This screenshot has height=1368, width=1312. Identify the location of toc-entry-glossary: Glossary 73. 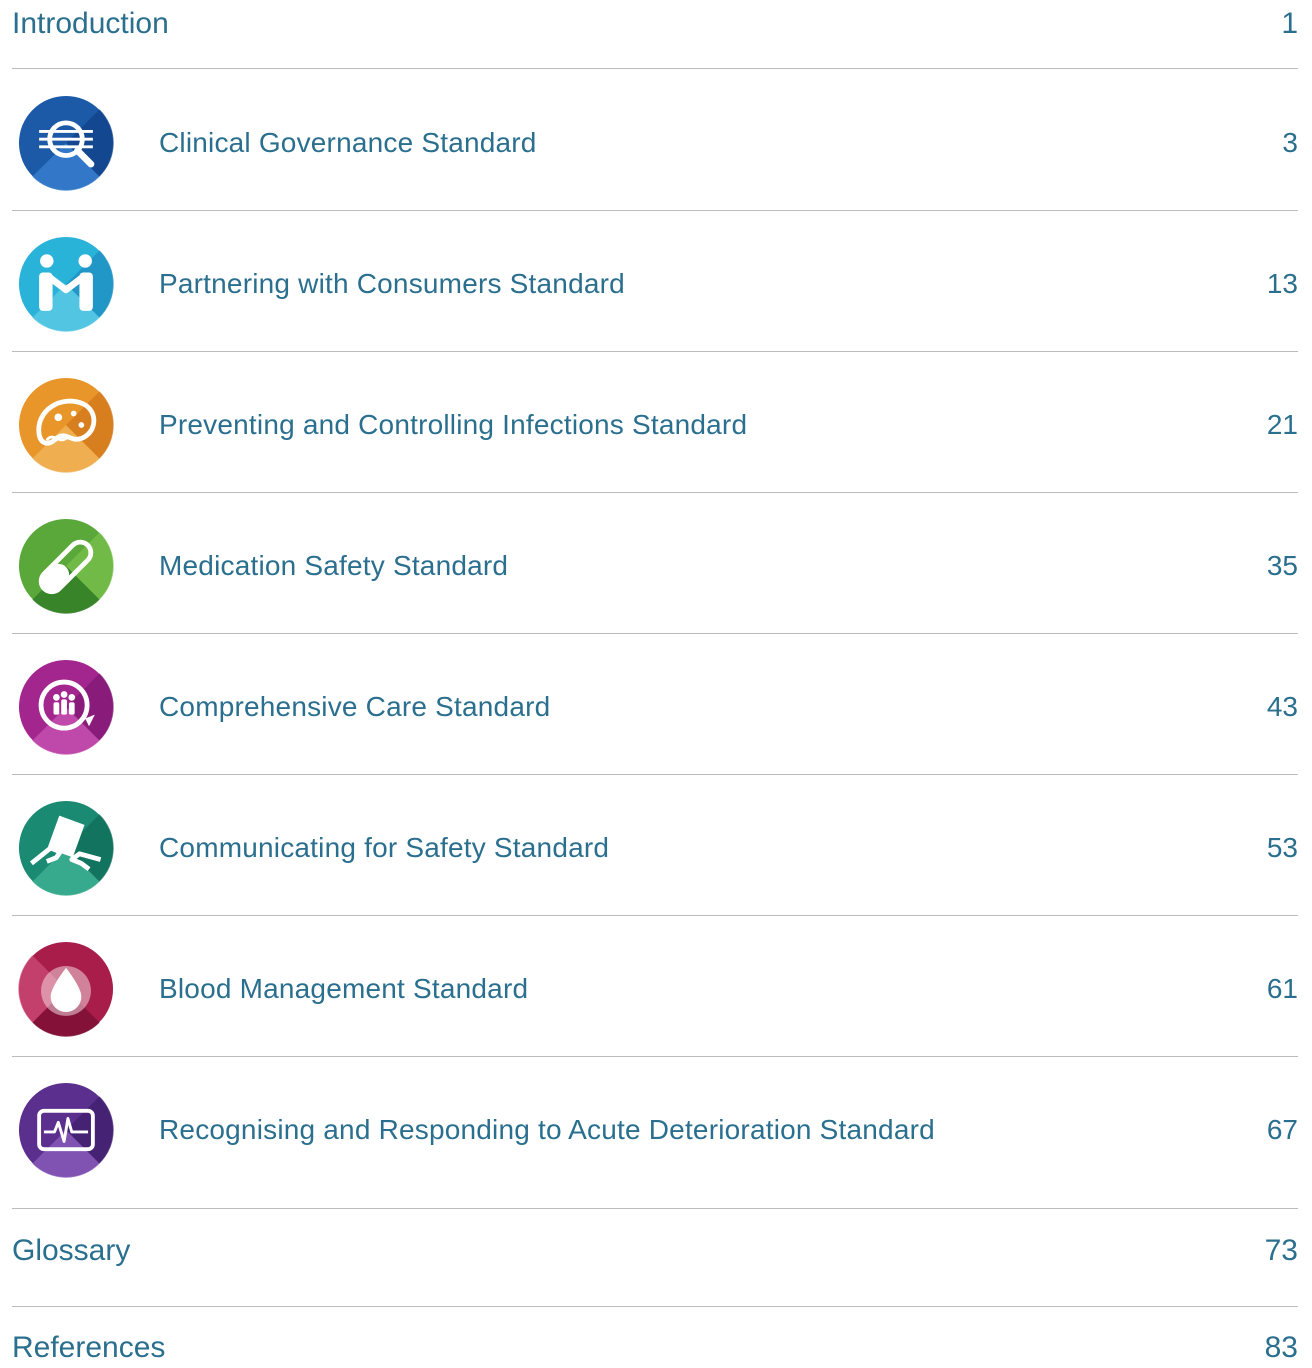
(655, 1251).